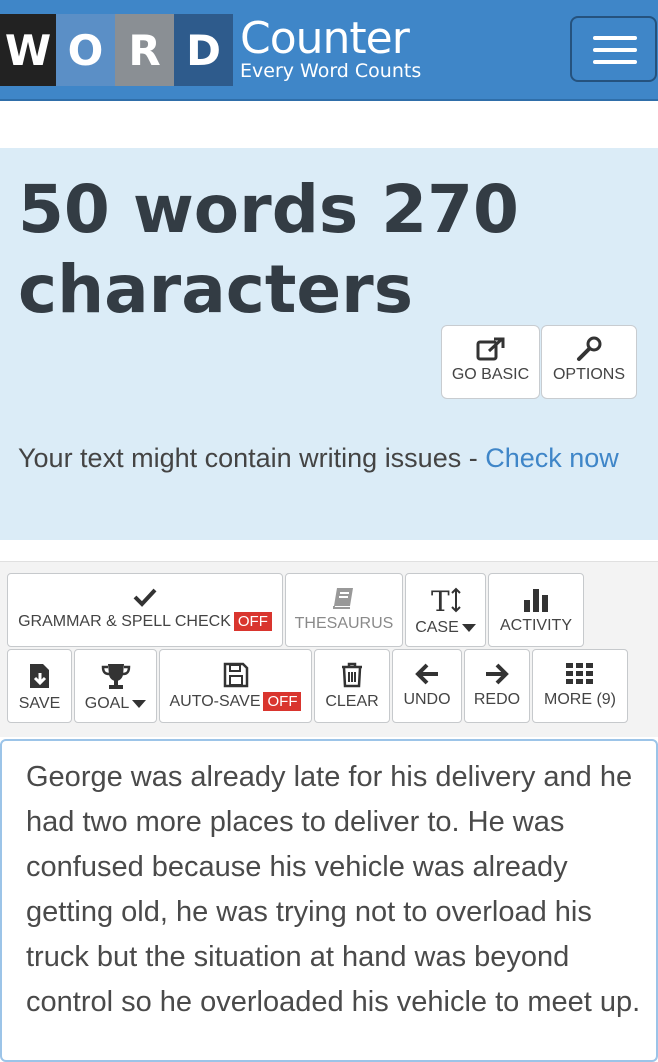 The width and height of the screenshot is (658, 1062). Describe the element at coordinates (427, 699) in the screenshot. I see `undo-label: UNDO` at that location.